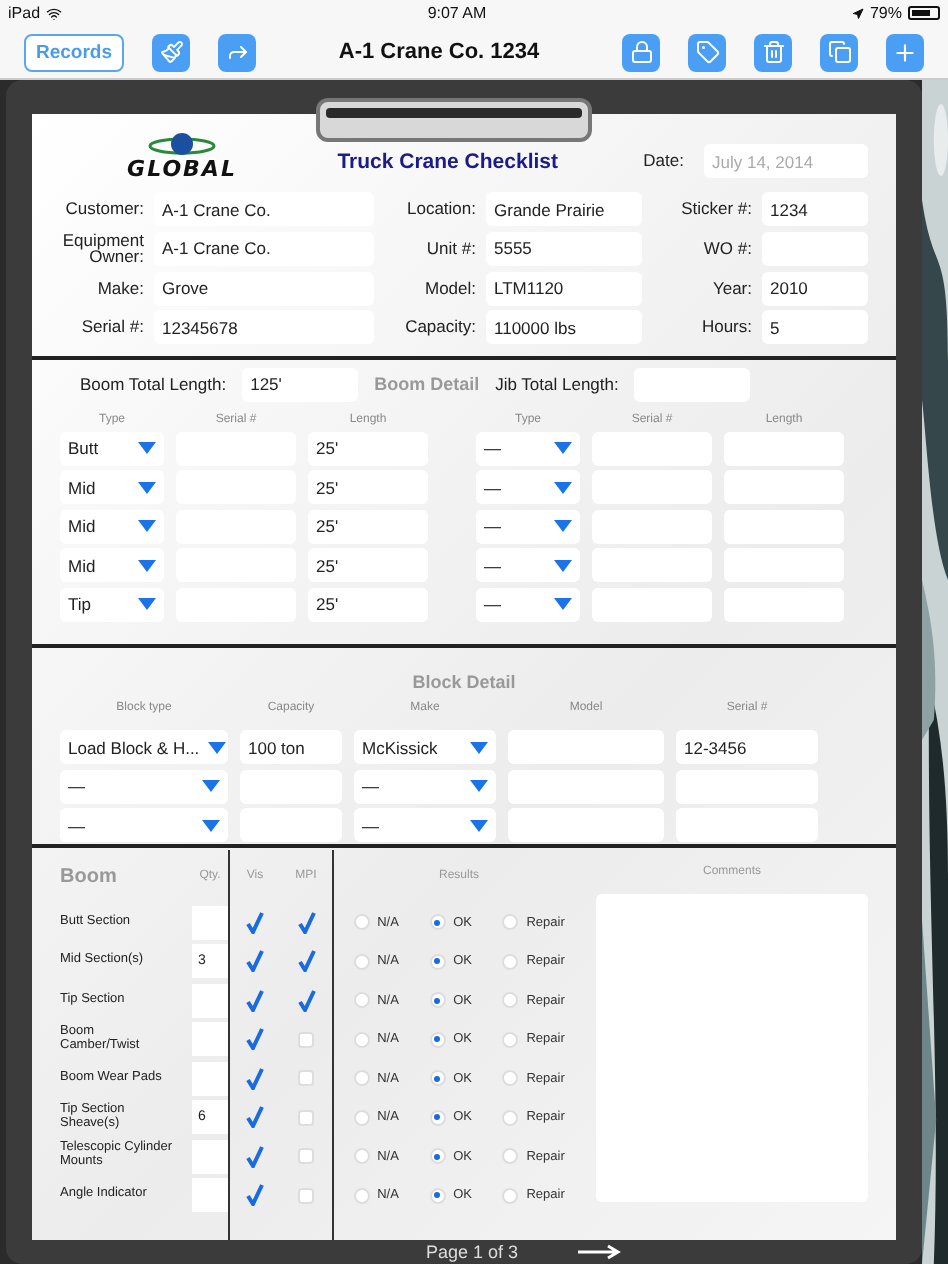  What do you see at coordinates (264, 288) in the screenshot?
I see `input-field: Grove` at bounding box center [264, 288].